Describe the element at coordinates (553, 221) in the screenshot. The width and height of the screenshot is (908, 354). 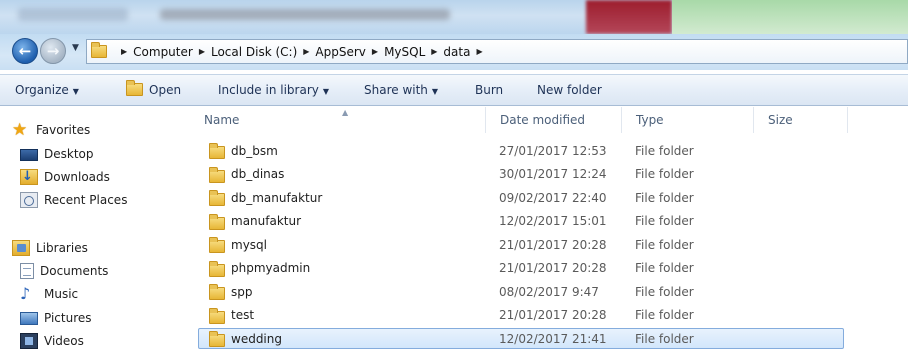
I see `file-date-modified: 12/02/2017 15:01` at that location.